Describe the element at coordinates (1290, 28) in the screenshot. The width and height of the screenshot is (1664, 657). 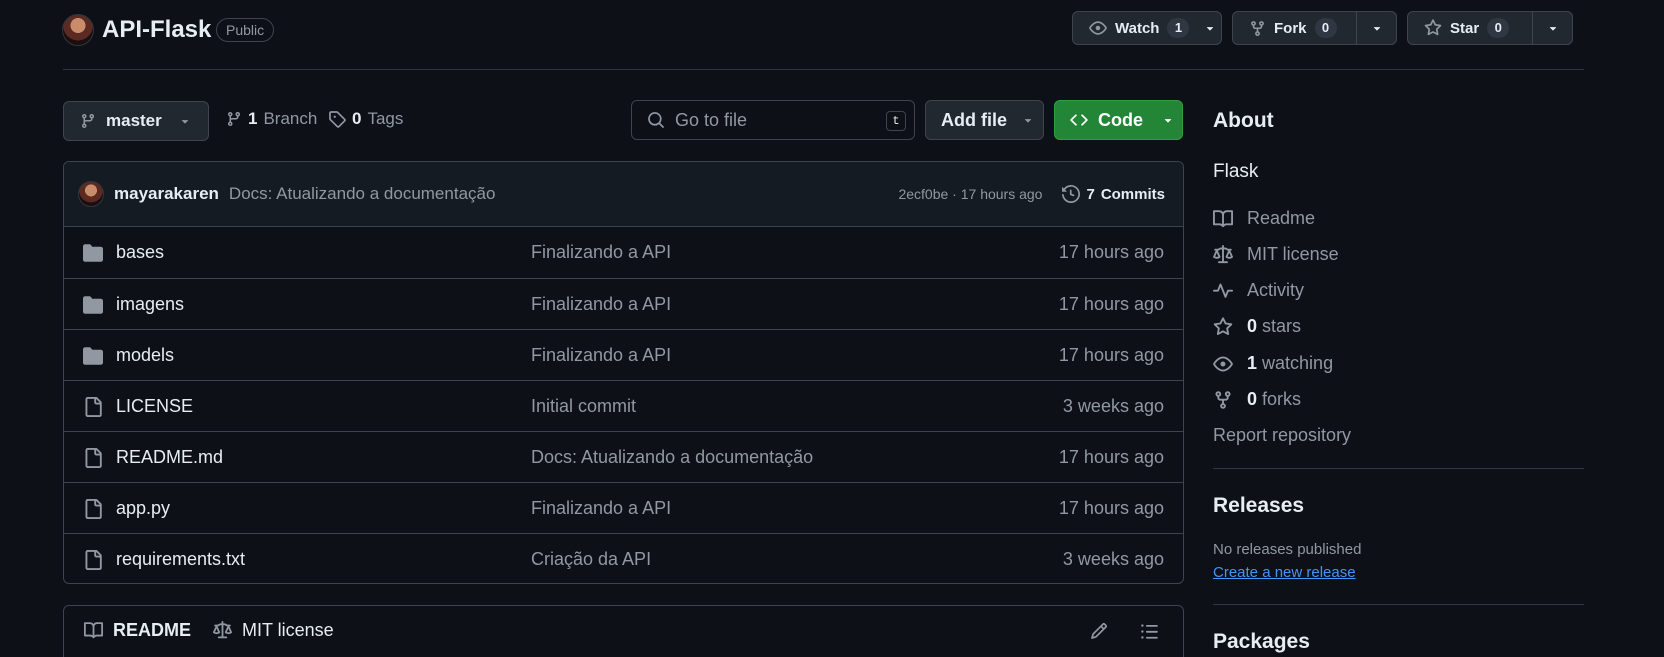
I see `fork-label: Fork` at that location.